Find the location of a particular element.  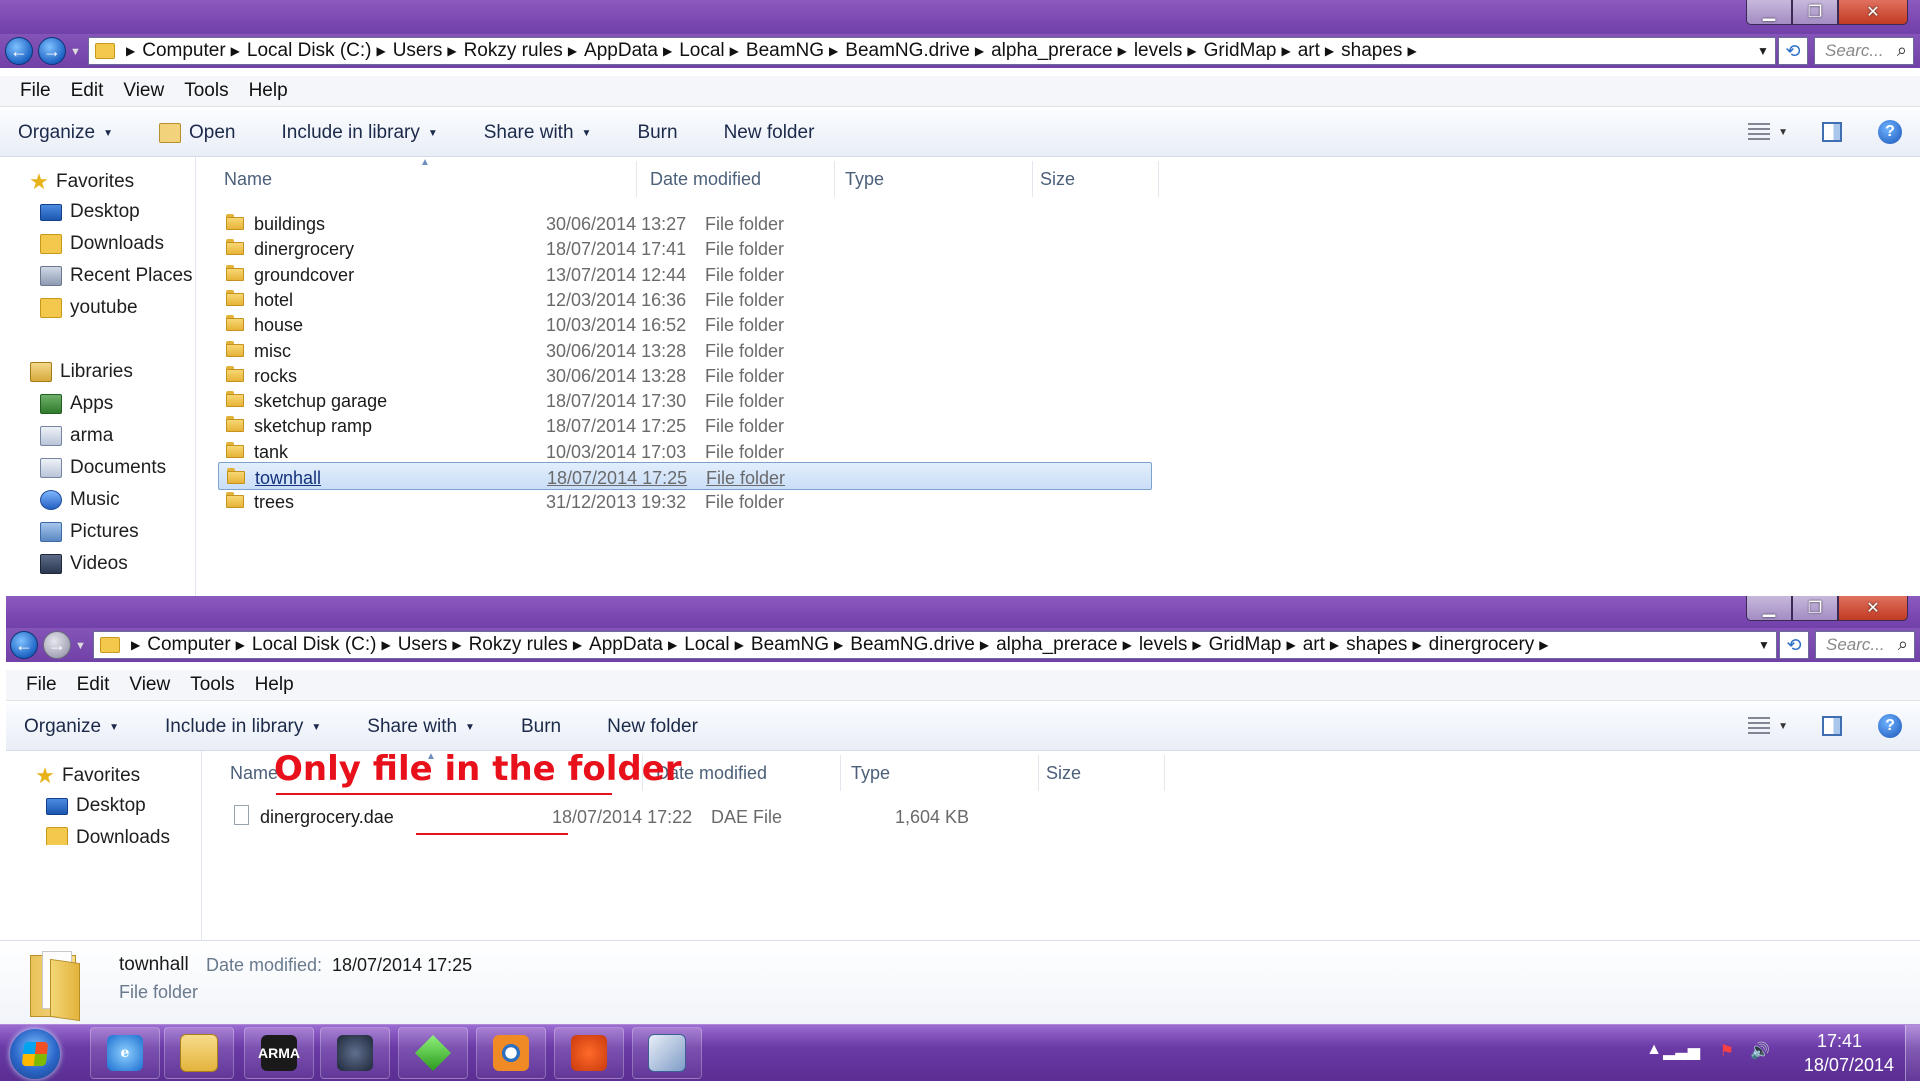

volume-icon: 🔊 is located at coordinates (1760, 1051).